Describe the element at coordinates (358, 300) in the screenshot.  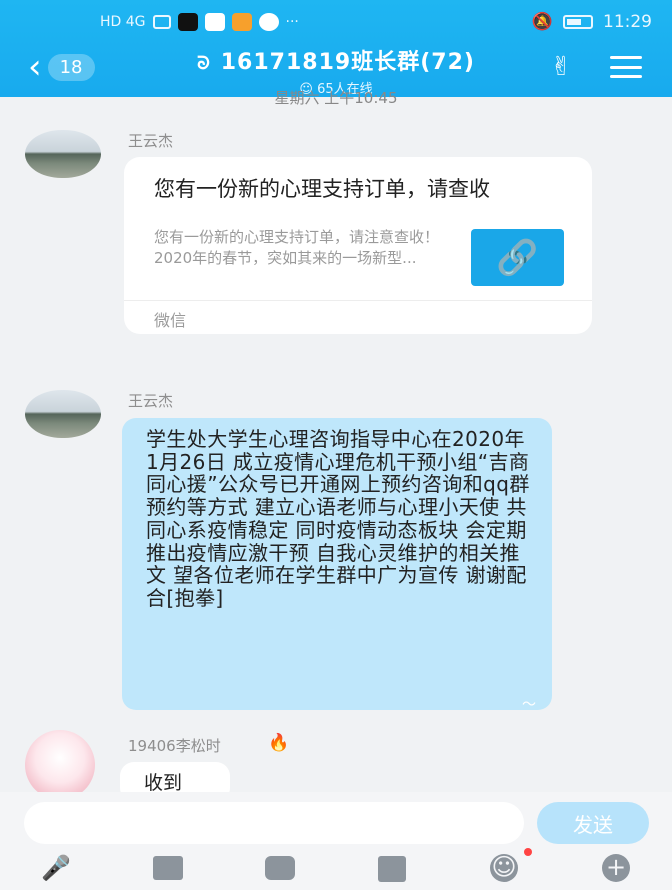
I see `card-divider` at that location.